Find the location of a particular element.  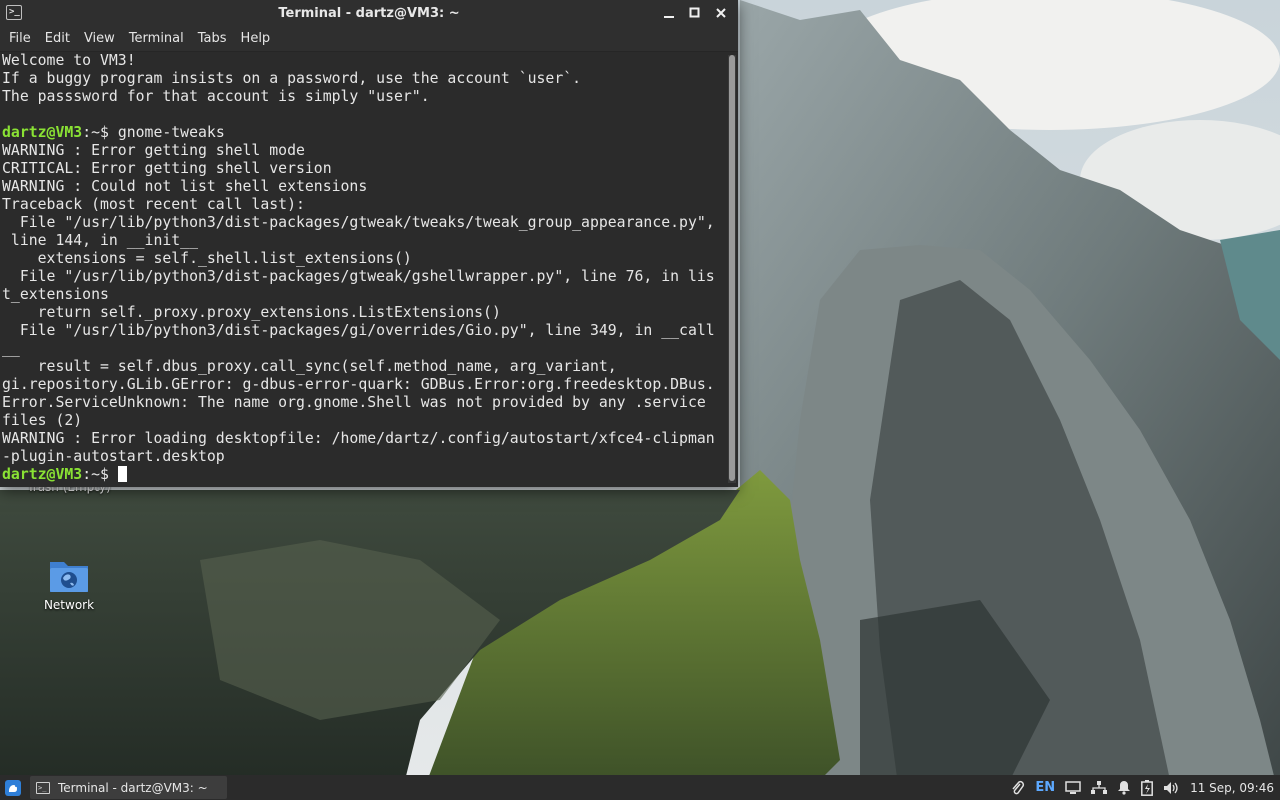

monitor-icon is located at coordinates (1073, 787).